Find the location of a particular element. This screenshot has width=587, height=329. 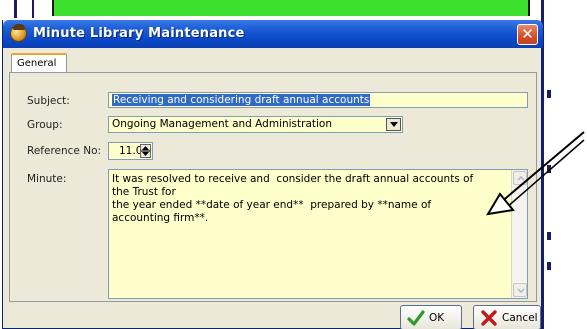

ok-button: OK is located at coordinates (431, 317).